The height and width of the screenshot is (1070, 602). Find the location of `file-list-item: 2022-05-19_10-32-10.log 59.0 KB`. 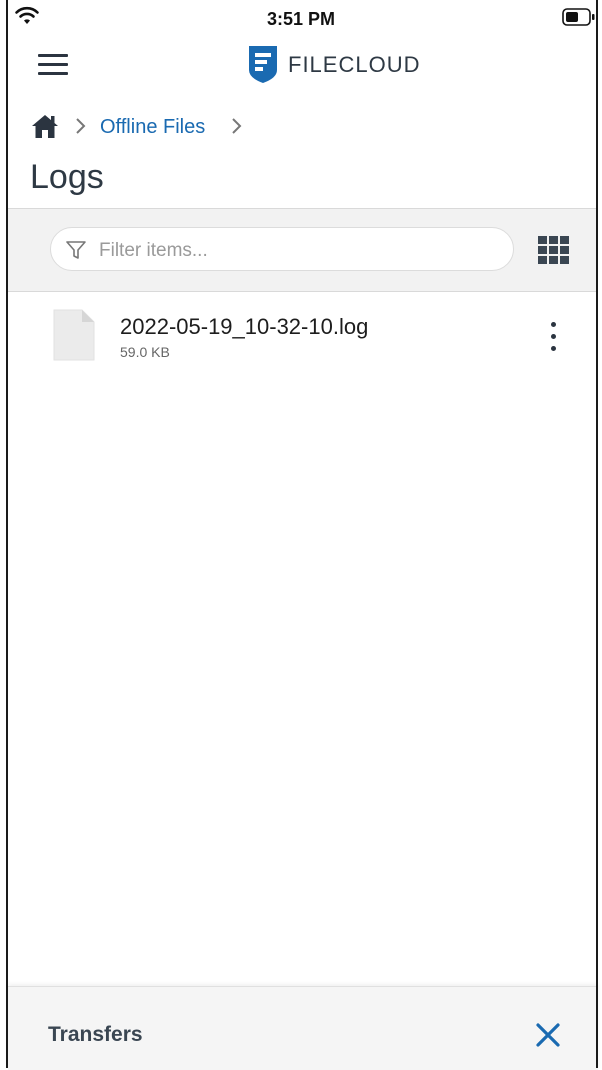

file-list-item: 2022-05-19_10-32-10.log 59.0 KB is located at coordinates (303, 335).